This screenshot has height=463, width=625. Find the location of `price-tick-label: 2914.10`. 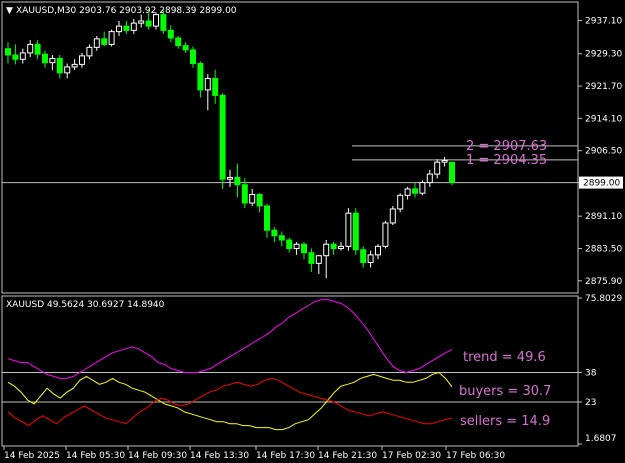

price-tick-label: 2914.10 is located at coordinates (603, 119).